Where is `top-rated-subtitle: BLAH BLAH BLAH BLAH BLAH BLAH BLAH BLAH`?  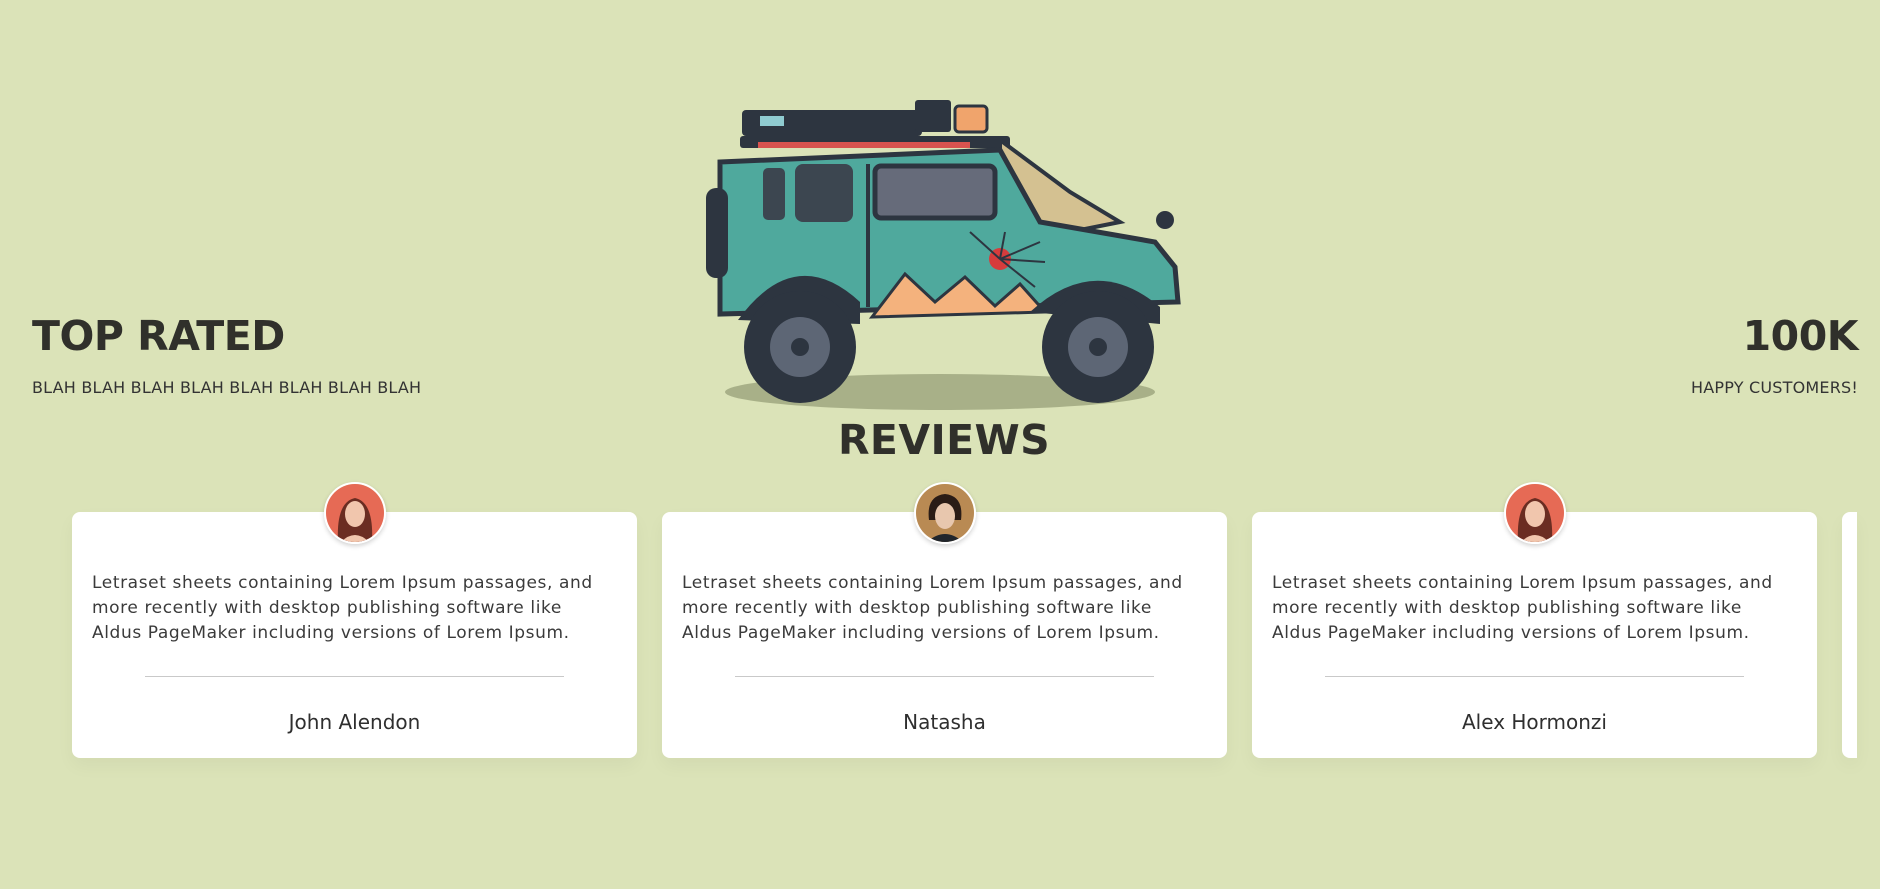 top-rated-subtitle: BLAH BLAH BLAH BLAH BLAH BLAH BLAH BLAH is located at coordinates (227, 387).